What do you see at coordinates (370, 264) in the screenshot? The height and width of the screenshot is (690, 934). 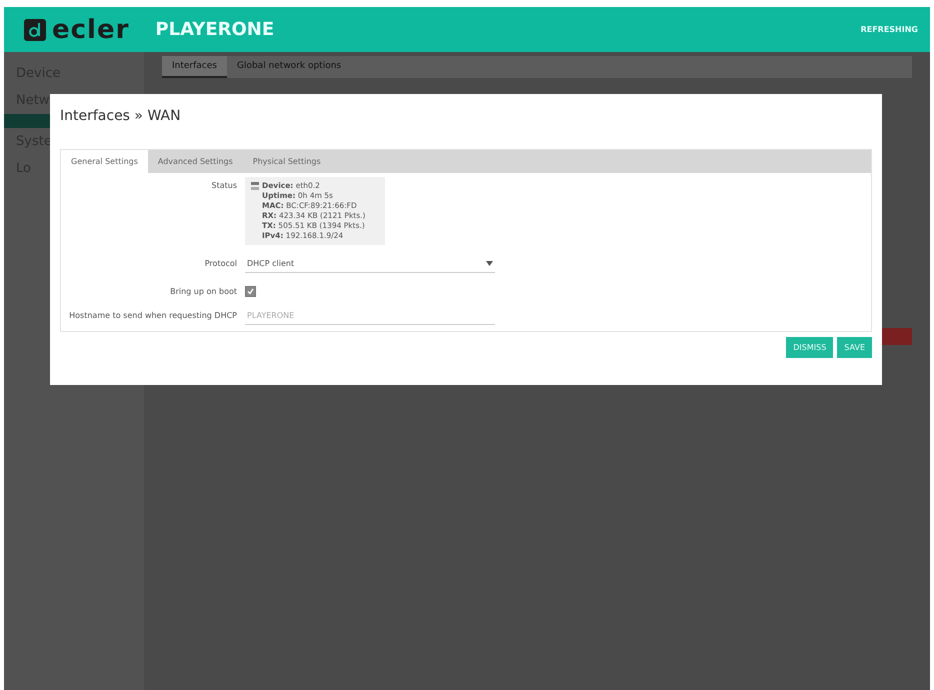 I see `protocol-select: DHCP client` at bounding box center [370, 264].